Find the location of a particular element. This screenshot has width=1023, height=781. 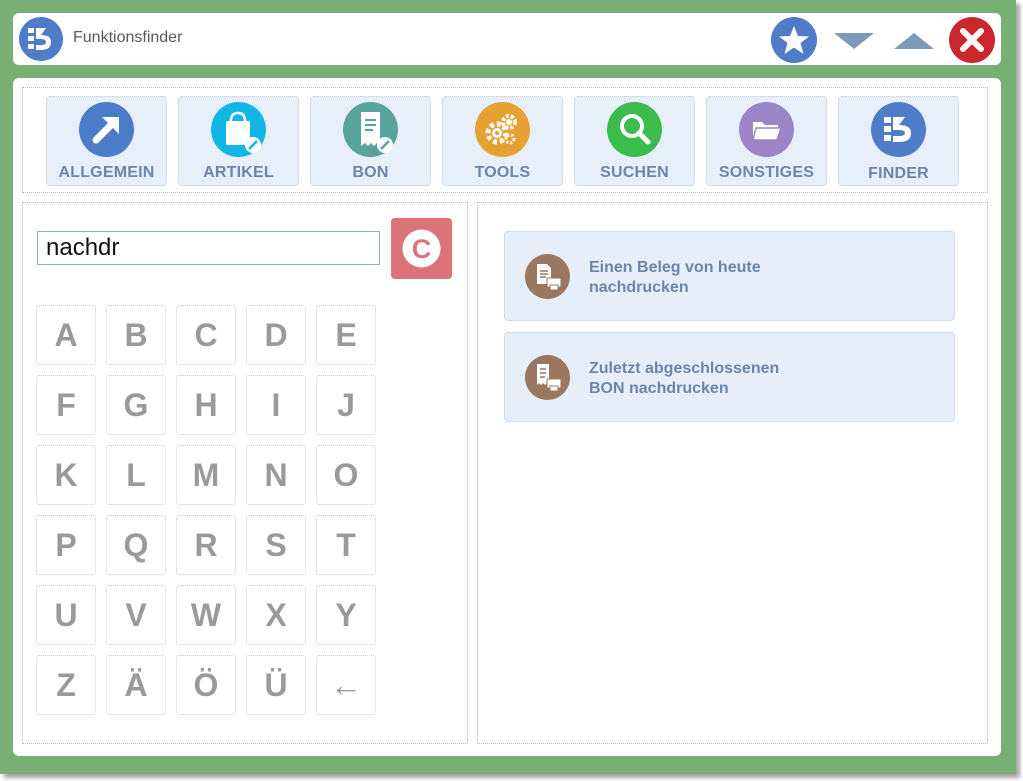

clear-button: C is located at coordinates (421, 248).